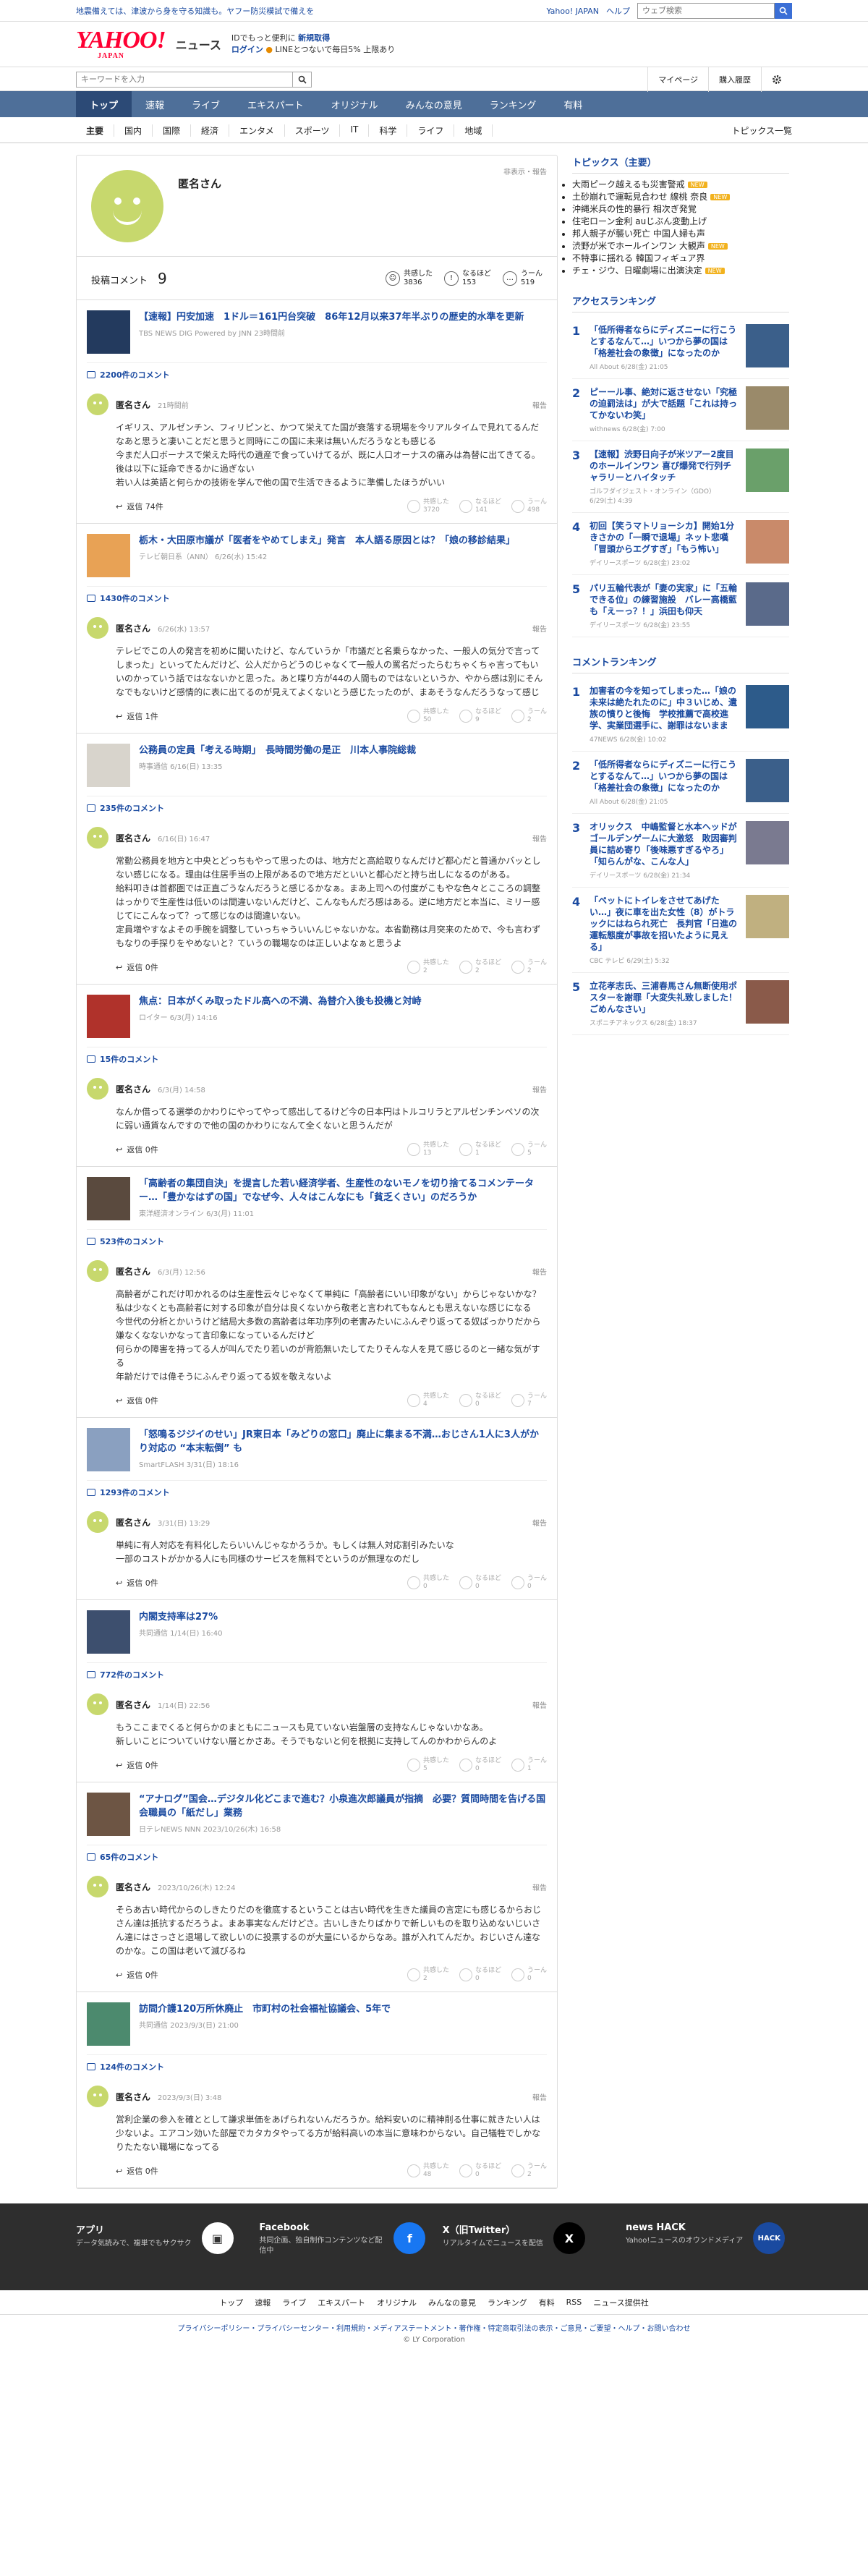 Image resolution: width=868 pixels, height=2576 pixels. I want to click on footer-nav-link: RSS, so click(574, 2302).